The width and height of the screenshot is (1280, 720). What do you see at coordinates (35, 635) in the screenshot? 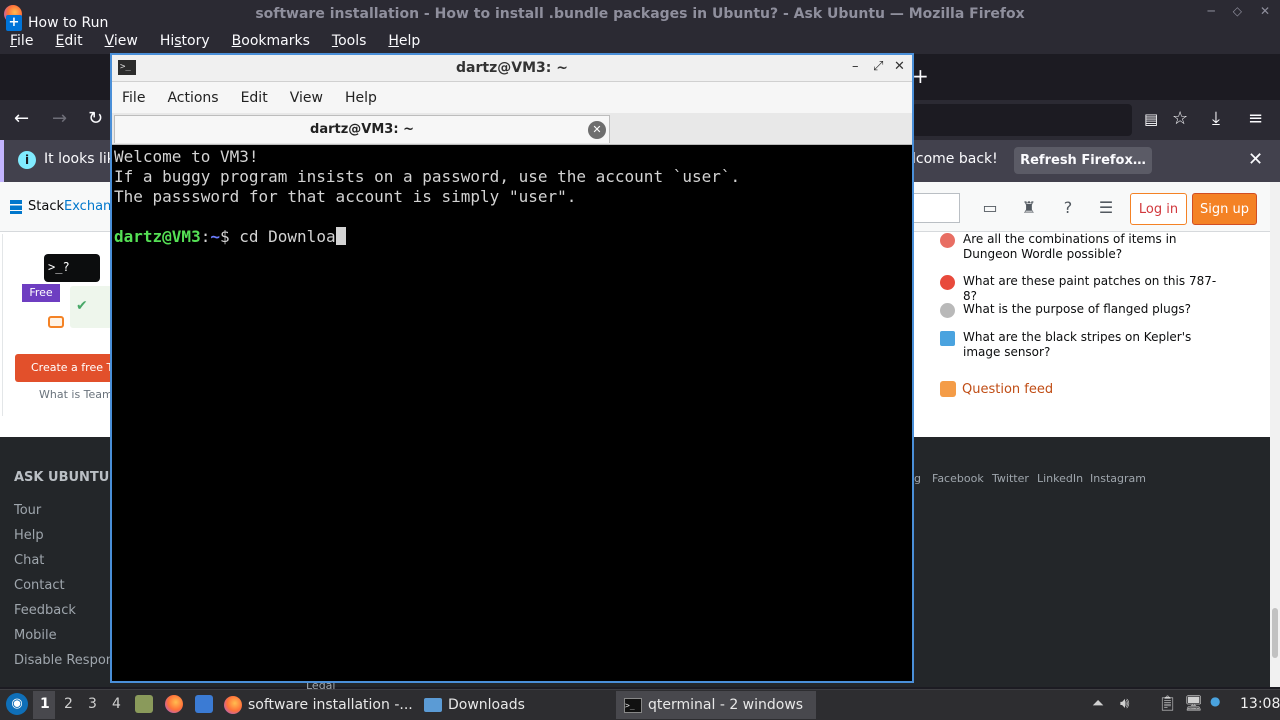
I see `footer-link-mobile: Mobile` at bounding box center [35, 635].